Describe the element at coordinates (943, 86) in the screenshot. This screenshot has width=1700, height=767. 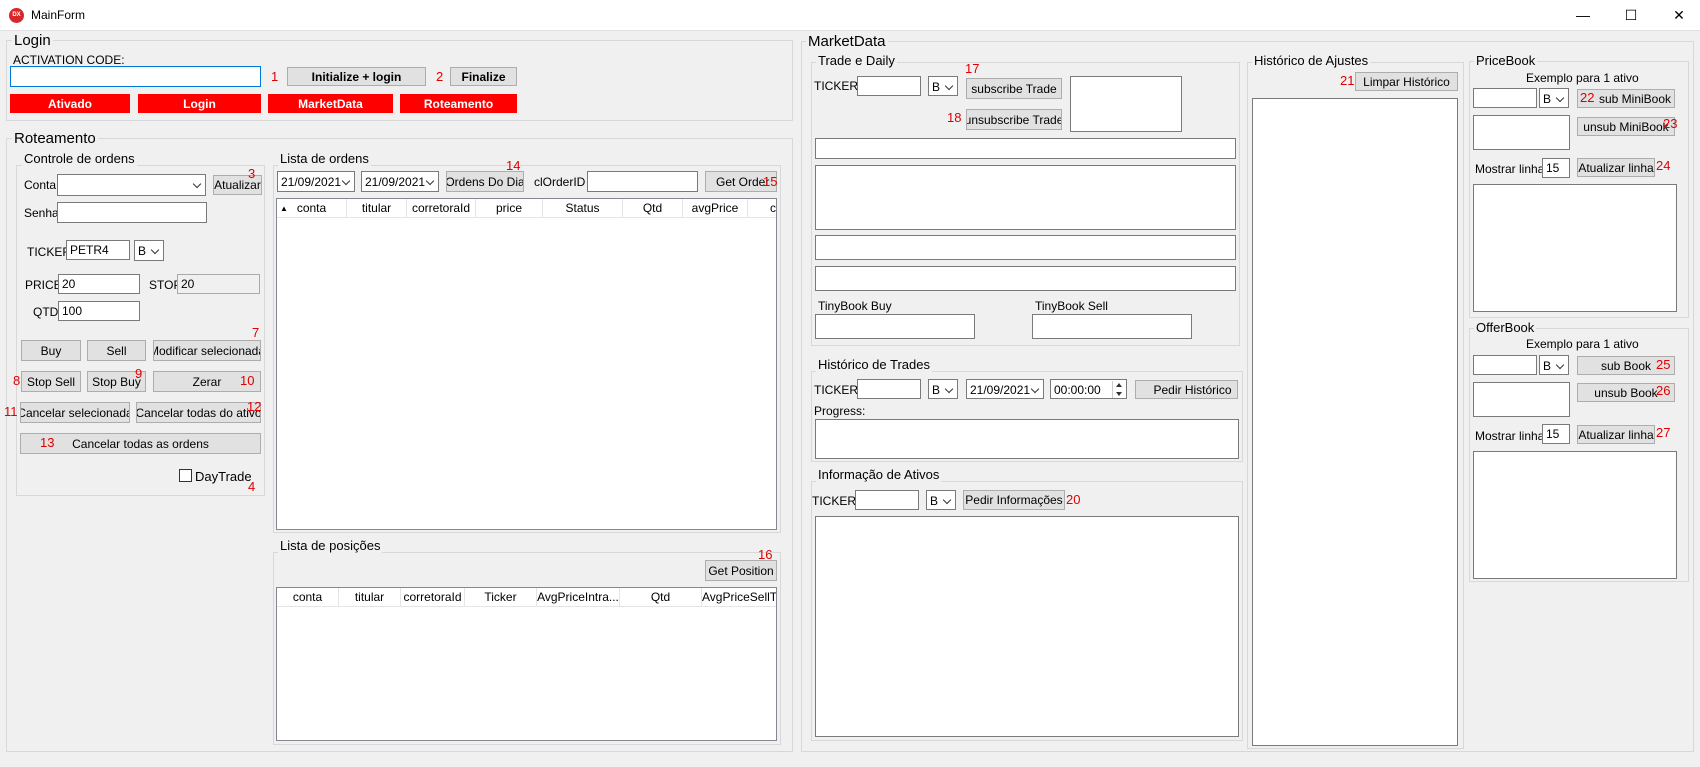
I see `trade-side-select: B` at that location.